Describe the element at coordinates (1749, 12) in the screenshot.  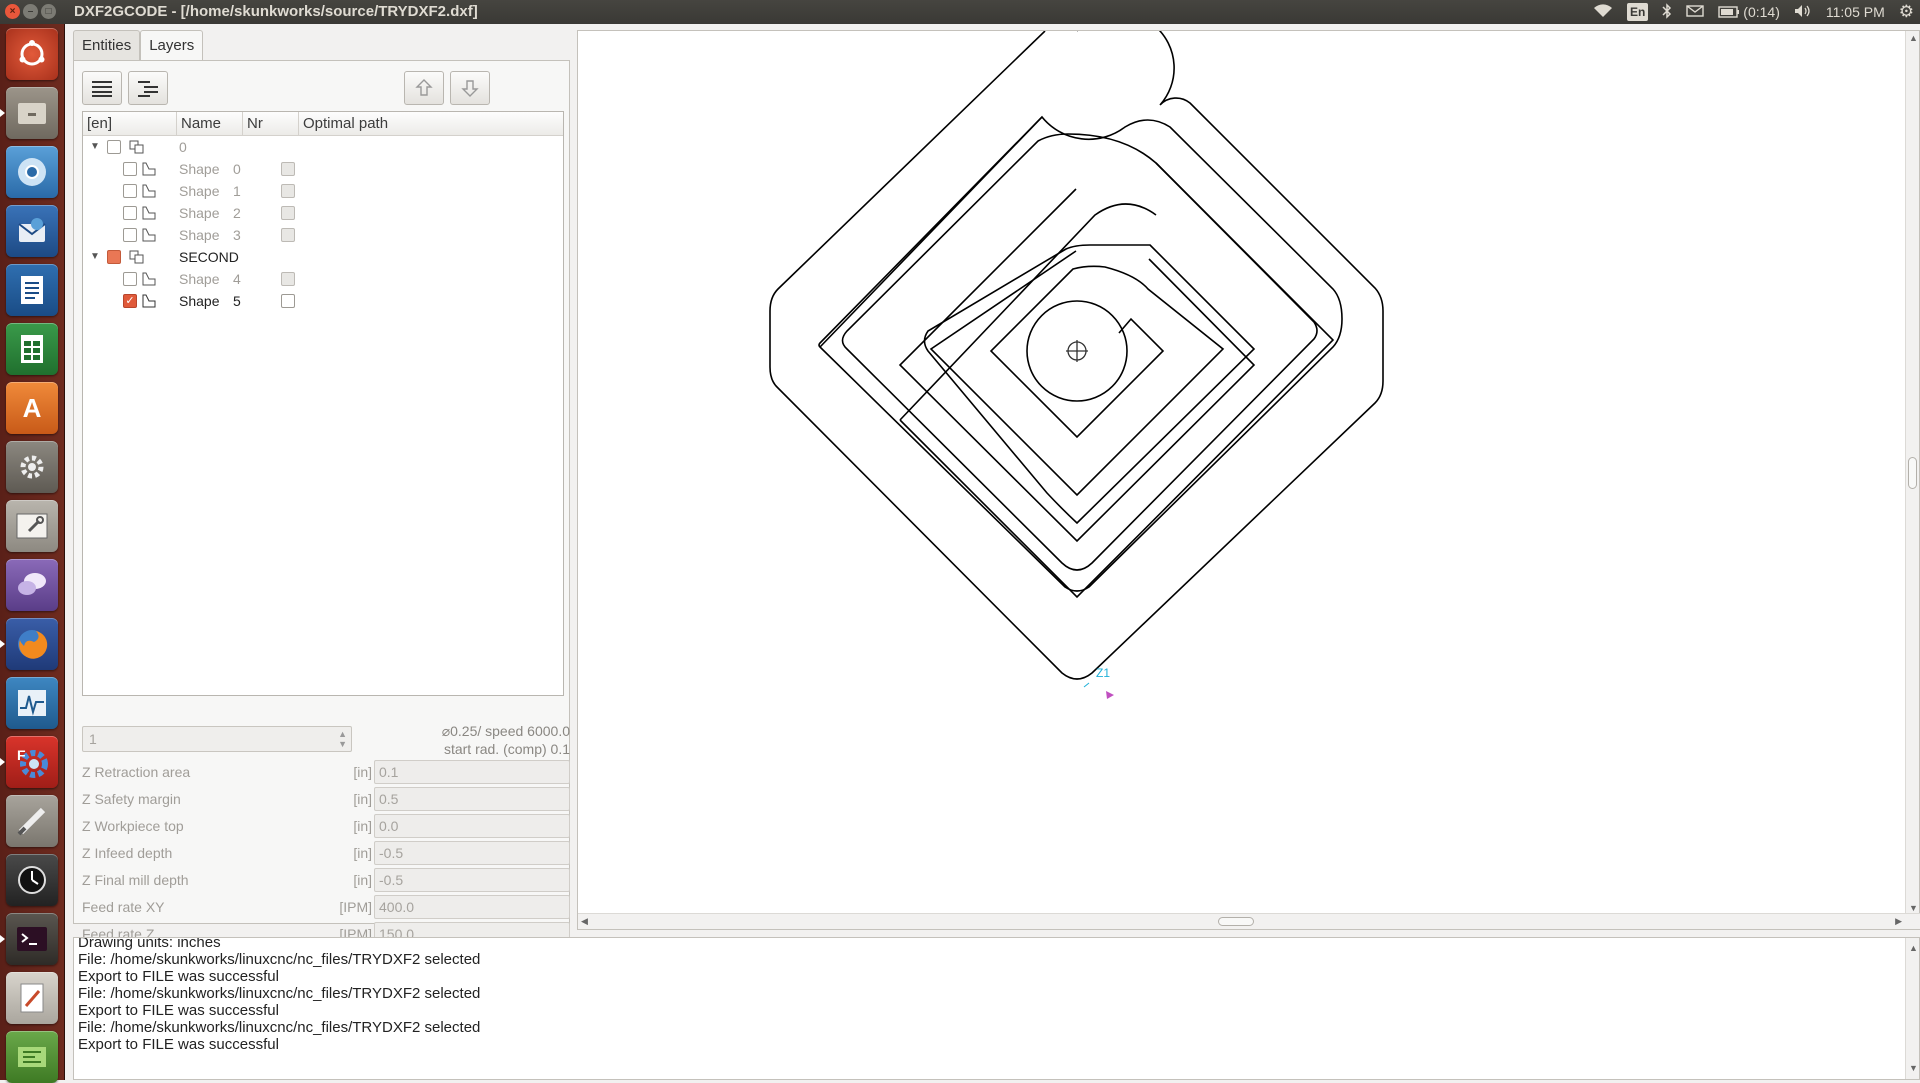
I see `battery-indicator: (0:14)` at that location.